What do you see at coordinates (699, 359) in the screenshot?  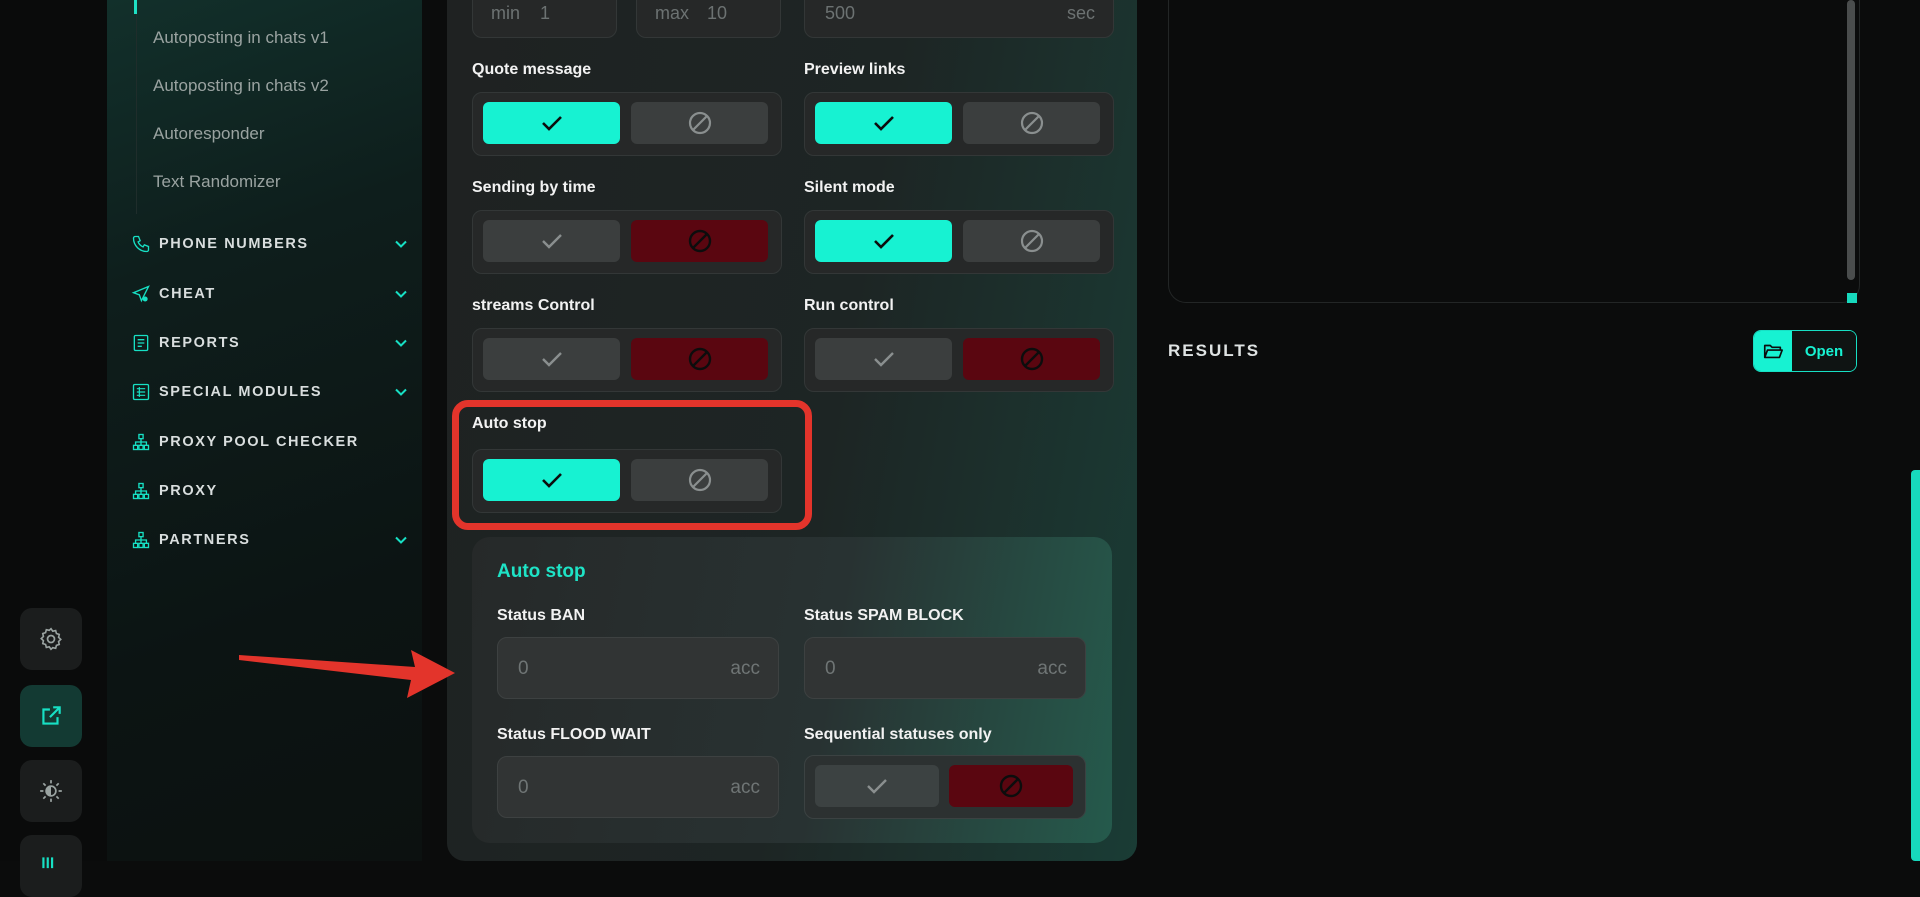 I see `streams-control-no-button` at bounding box center [699, 359].